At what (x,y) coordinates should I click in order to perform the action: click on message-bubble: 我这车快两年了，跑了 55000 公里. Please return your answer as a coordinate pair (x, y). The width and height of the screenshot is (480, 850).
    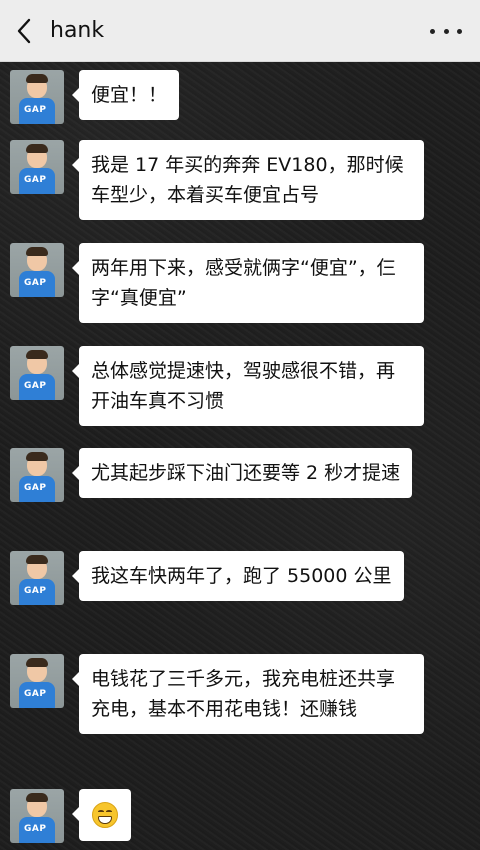
    Looking at the image, I should click on (238, 576).